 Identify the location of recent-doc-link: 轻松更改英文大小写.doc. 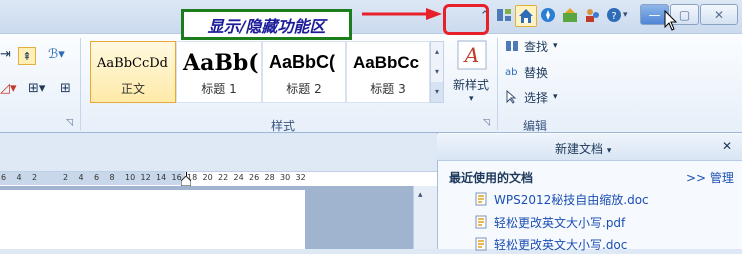
(560, 244).